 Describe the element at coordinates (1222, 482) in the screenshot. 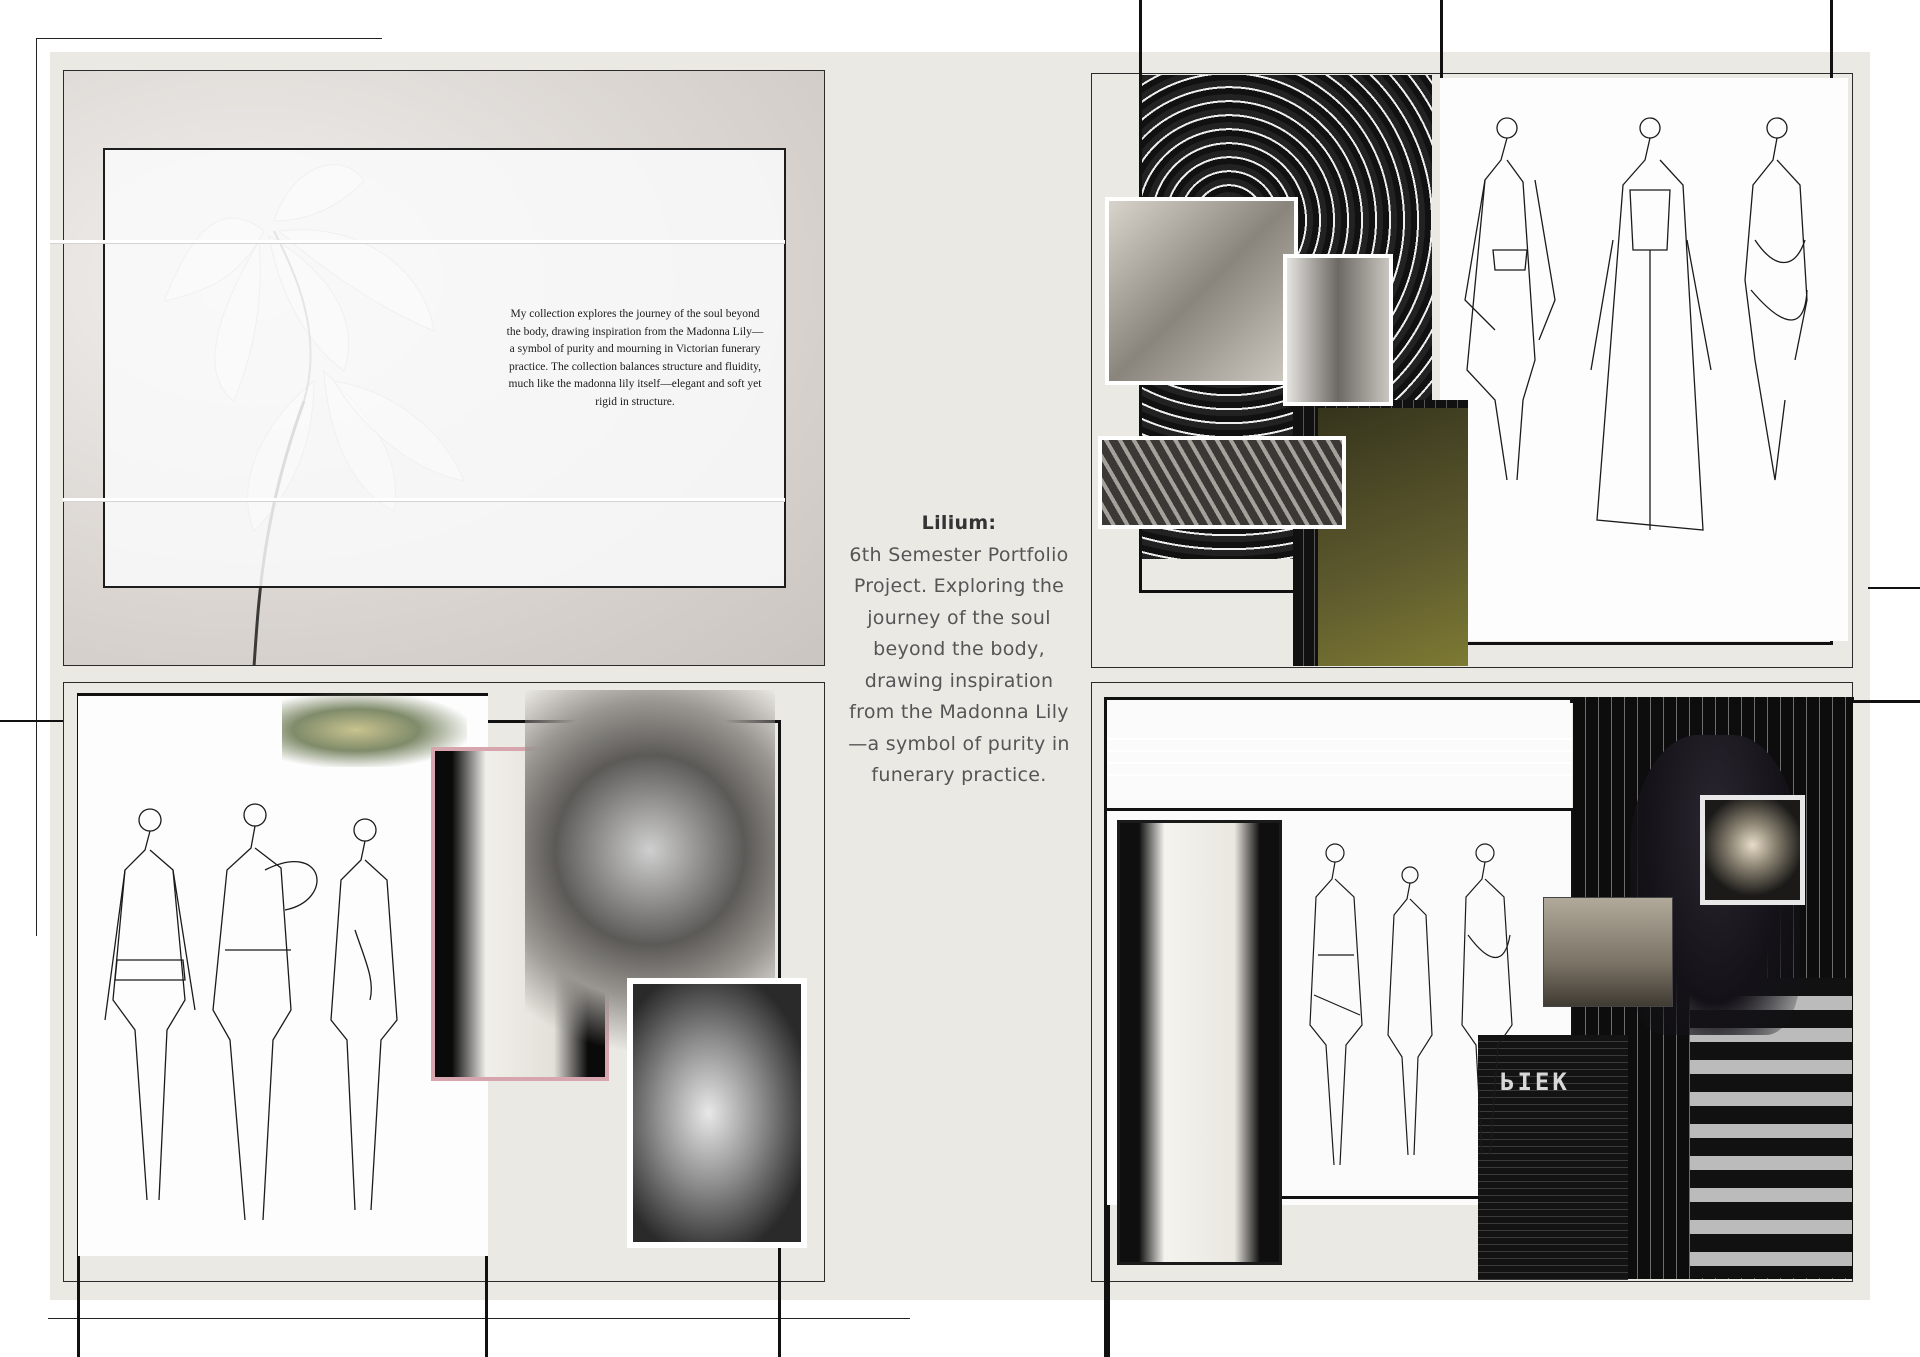

I see `corset-lacing-photo` at that location.